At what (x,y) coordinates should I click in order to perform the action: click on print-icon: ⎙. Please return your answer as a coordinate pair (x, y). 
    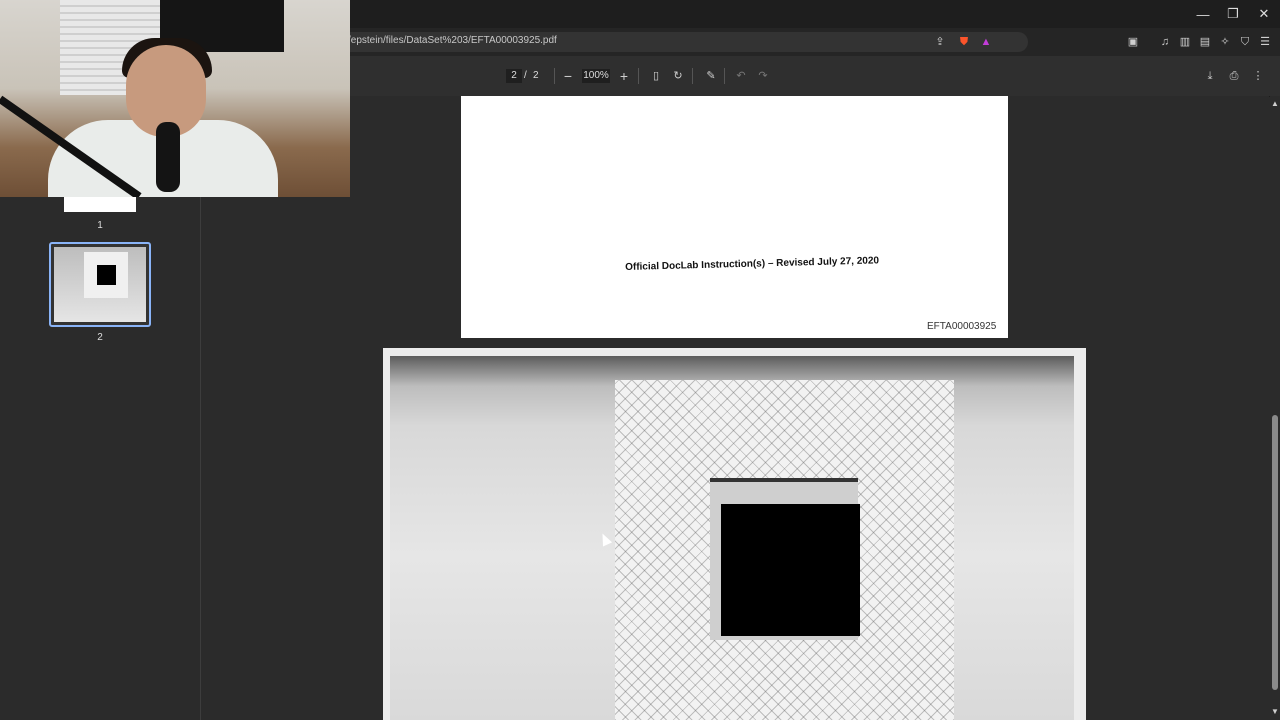
    Looking at the image, I should click on (1234, 76).